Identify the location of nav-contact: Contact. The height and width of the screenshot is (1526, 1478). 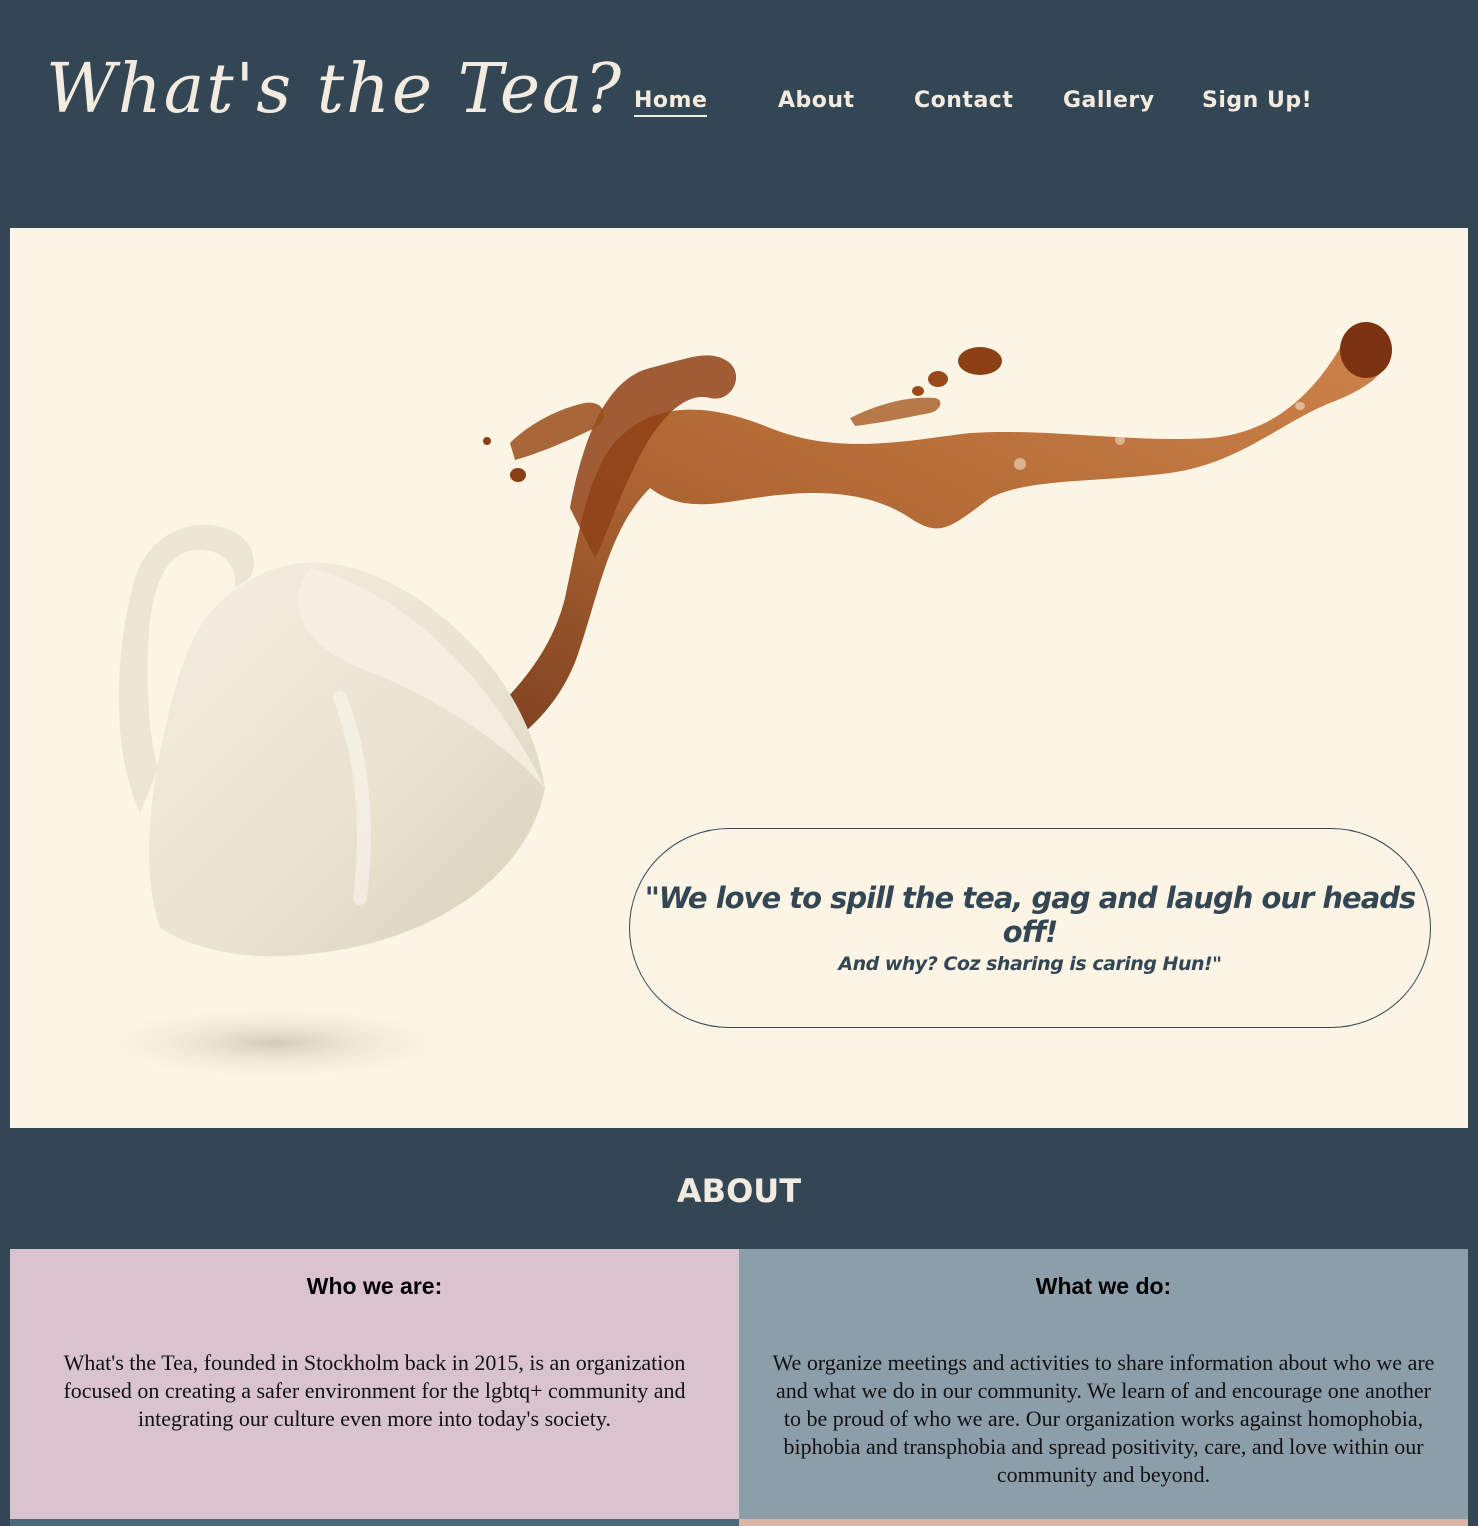
(963, 100).